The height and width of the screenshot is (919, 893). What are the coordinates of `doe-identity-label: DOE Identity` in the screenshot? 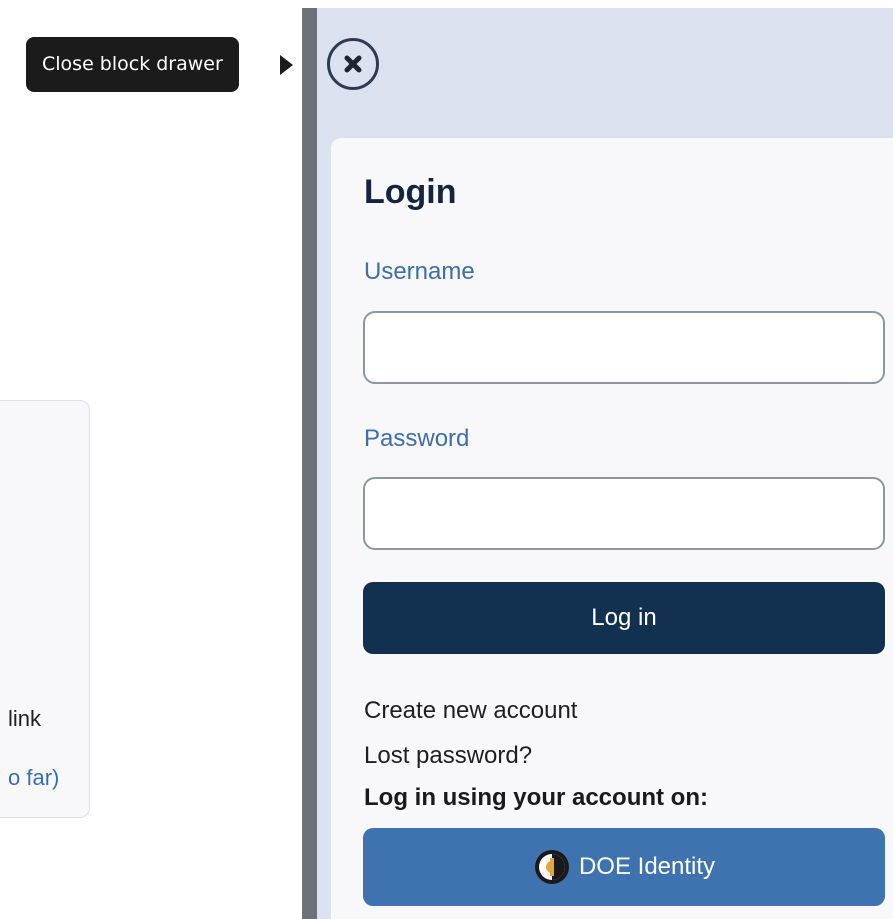 It's located at (647, 866).